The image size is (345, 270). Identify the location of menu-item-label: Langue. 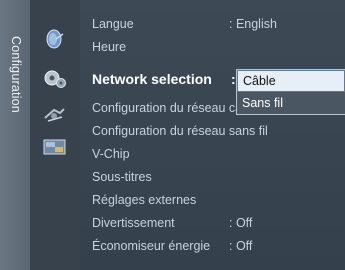
(113, 24).